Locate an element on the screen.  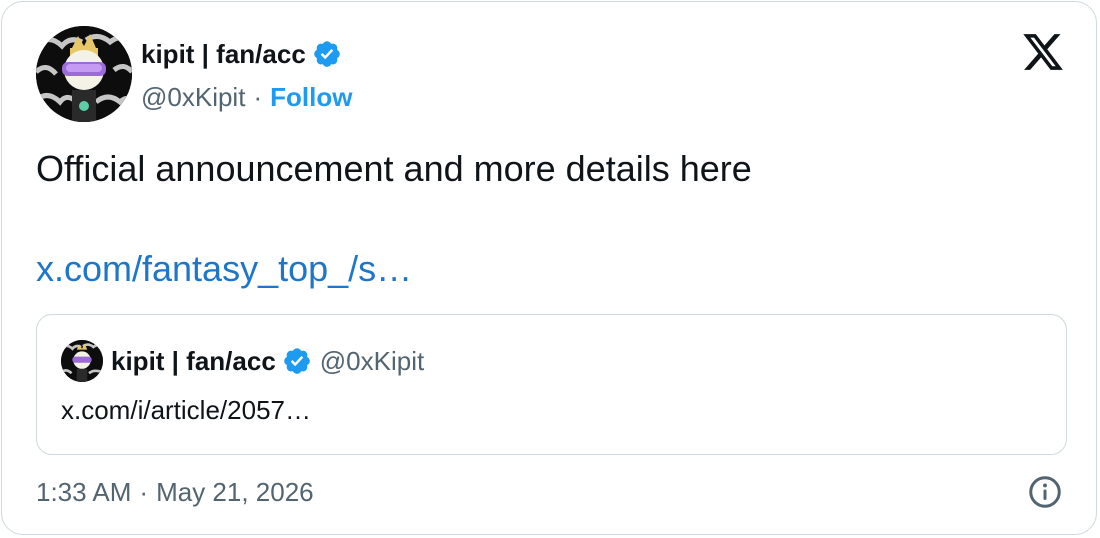
tweet-time: 1:33 AM is located at coordinates (83, 492).